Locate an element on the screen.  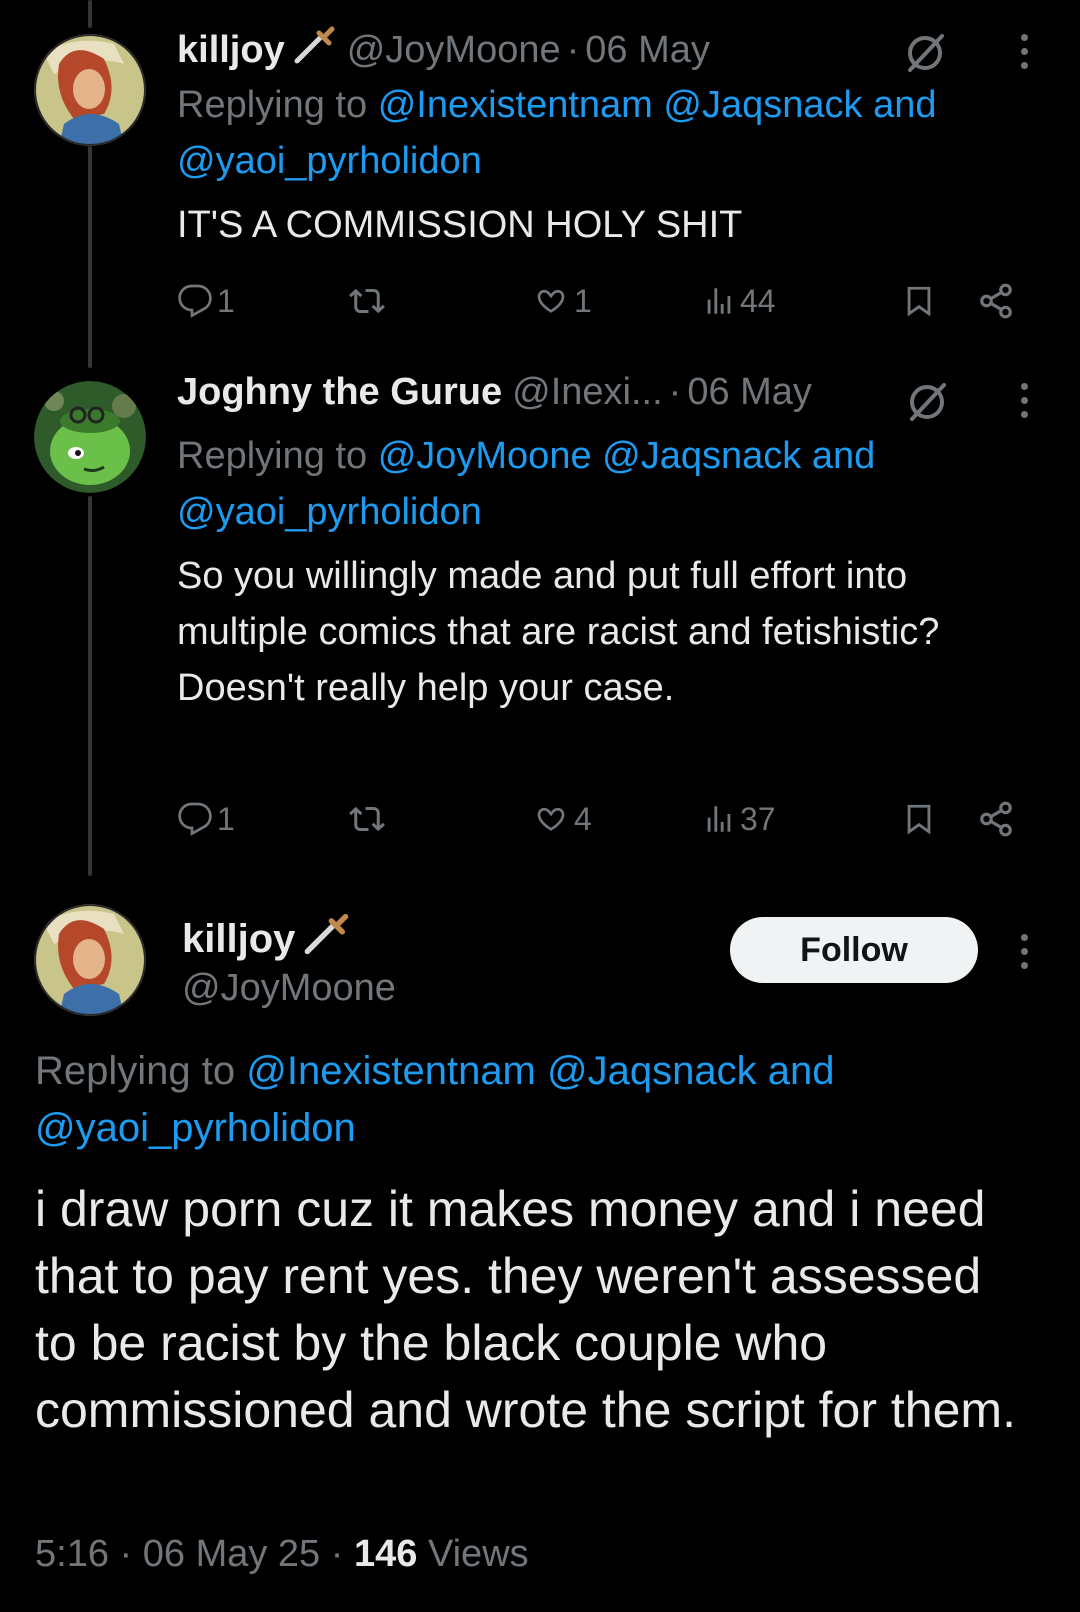
views-count: 44 is located at coordinates (758, 300).